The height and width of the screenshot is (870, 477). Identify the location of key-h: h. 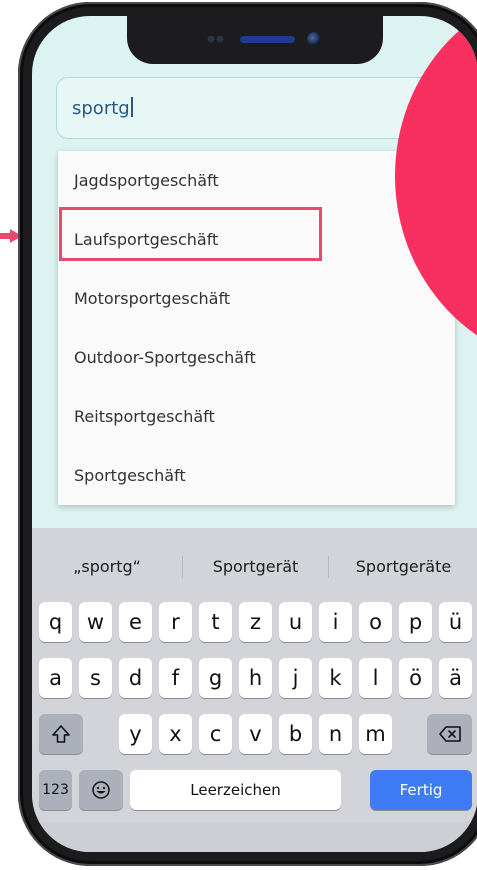
(255, 678).